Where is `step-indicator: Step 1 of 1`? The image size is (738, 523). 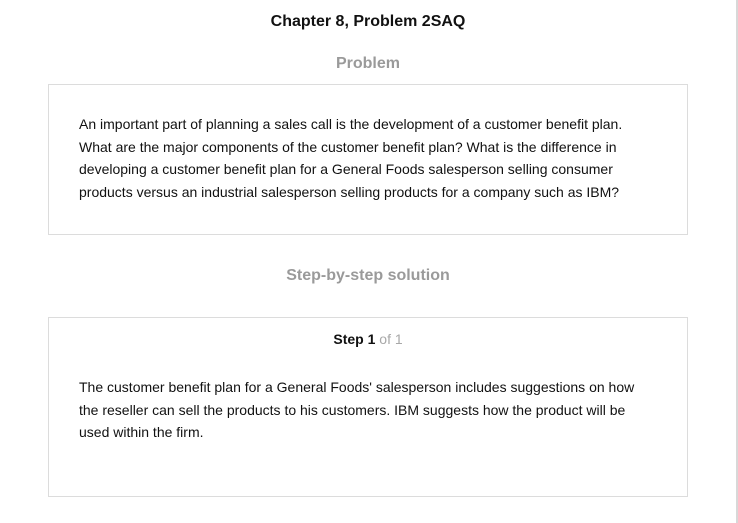 step-indicator: Step 1 of 1 is located at coordinates (368, 339).